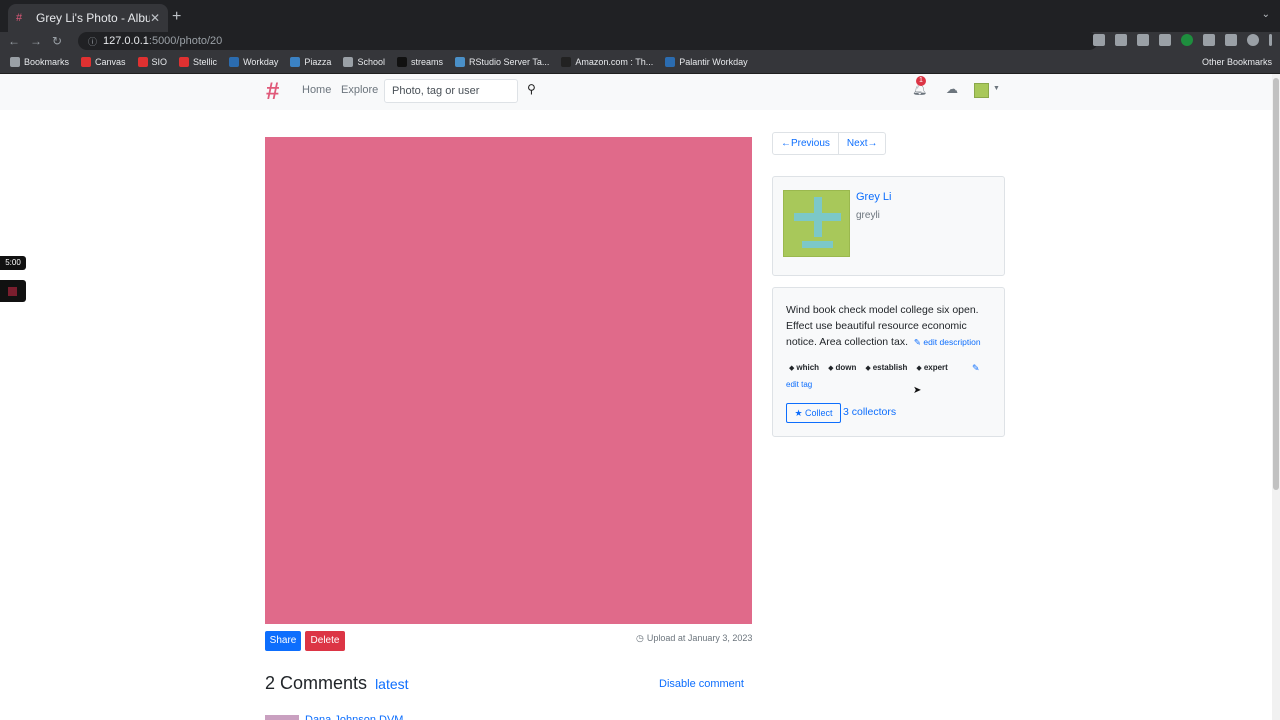 This screenshot has height=720, width=1280. I want to click on upload-date-text: Upload at January 3, 2023, so click(699, 638).